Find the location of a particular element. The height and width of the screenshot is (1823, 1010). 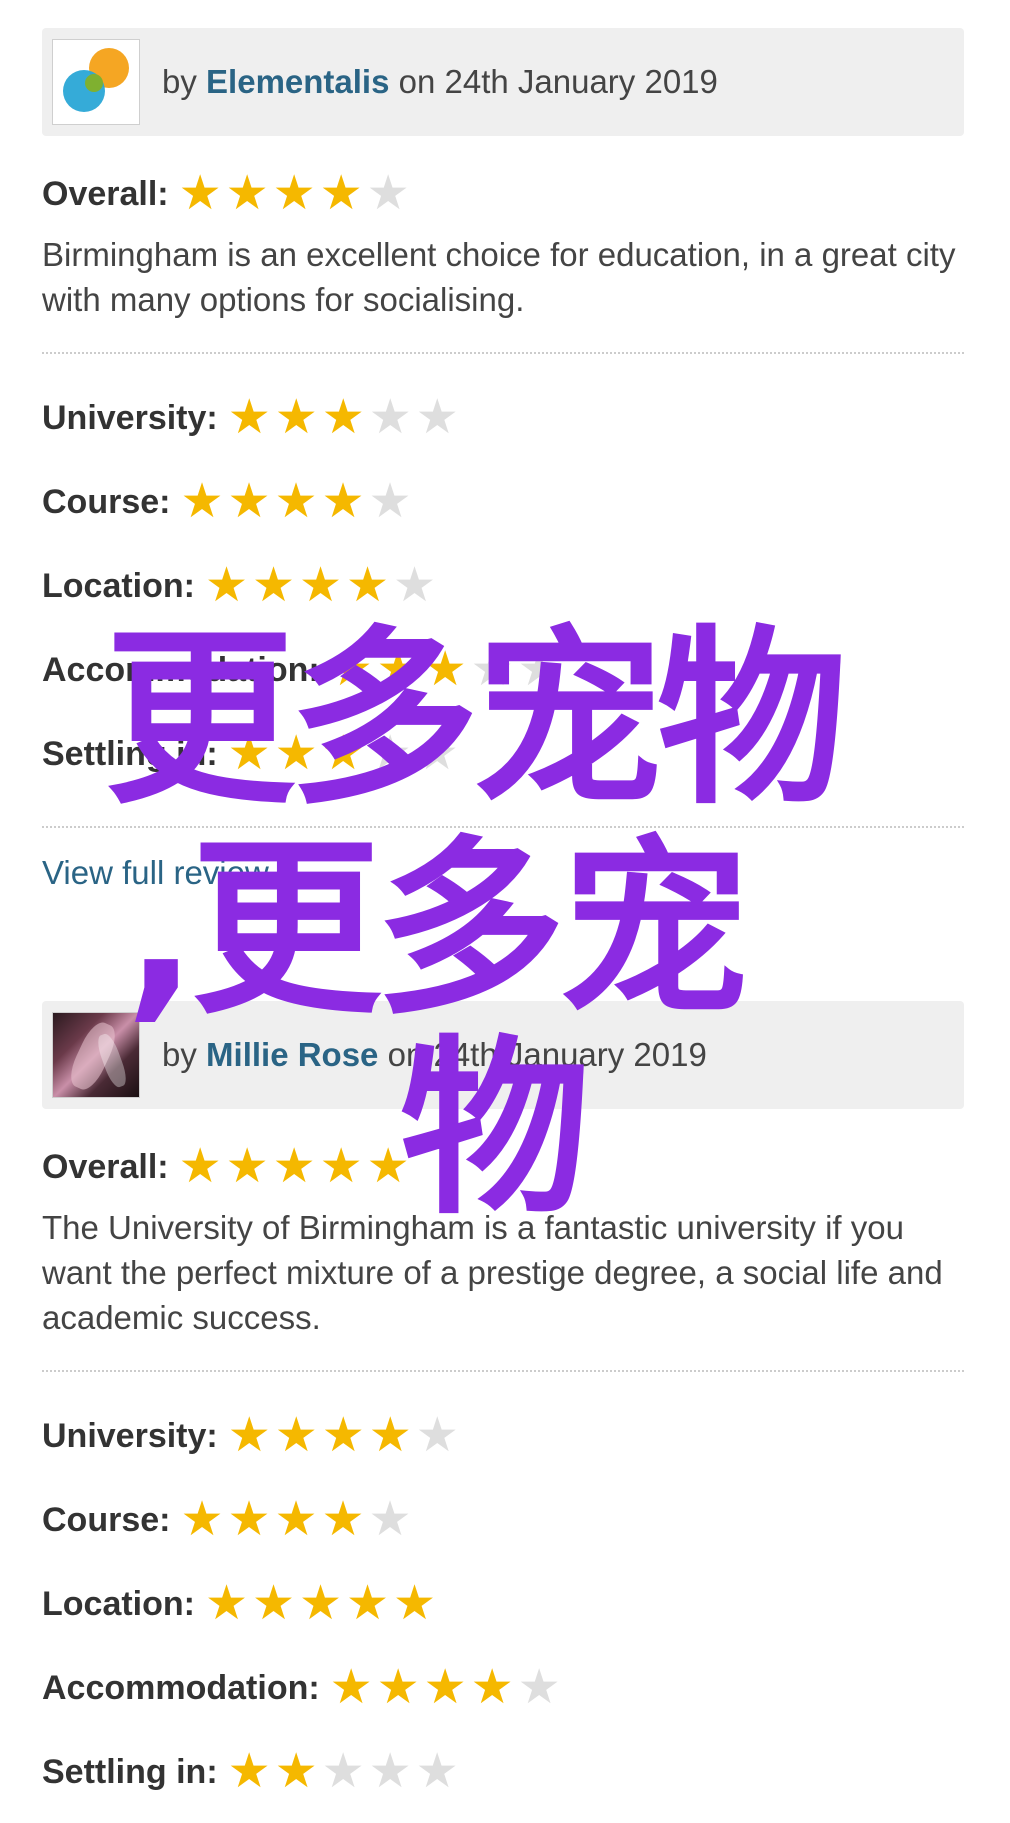

logo-shape is located at coordinates (94, 83).